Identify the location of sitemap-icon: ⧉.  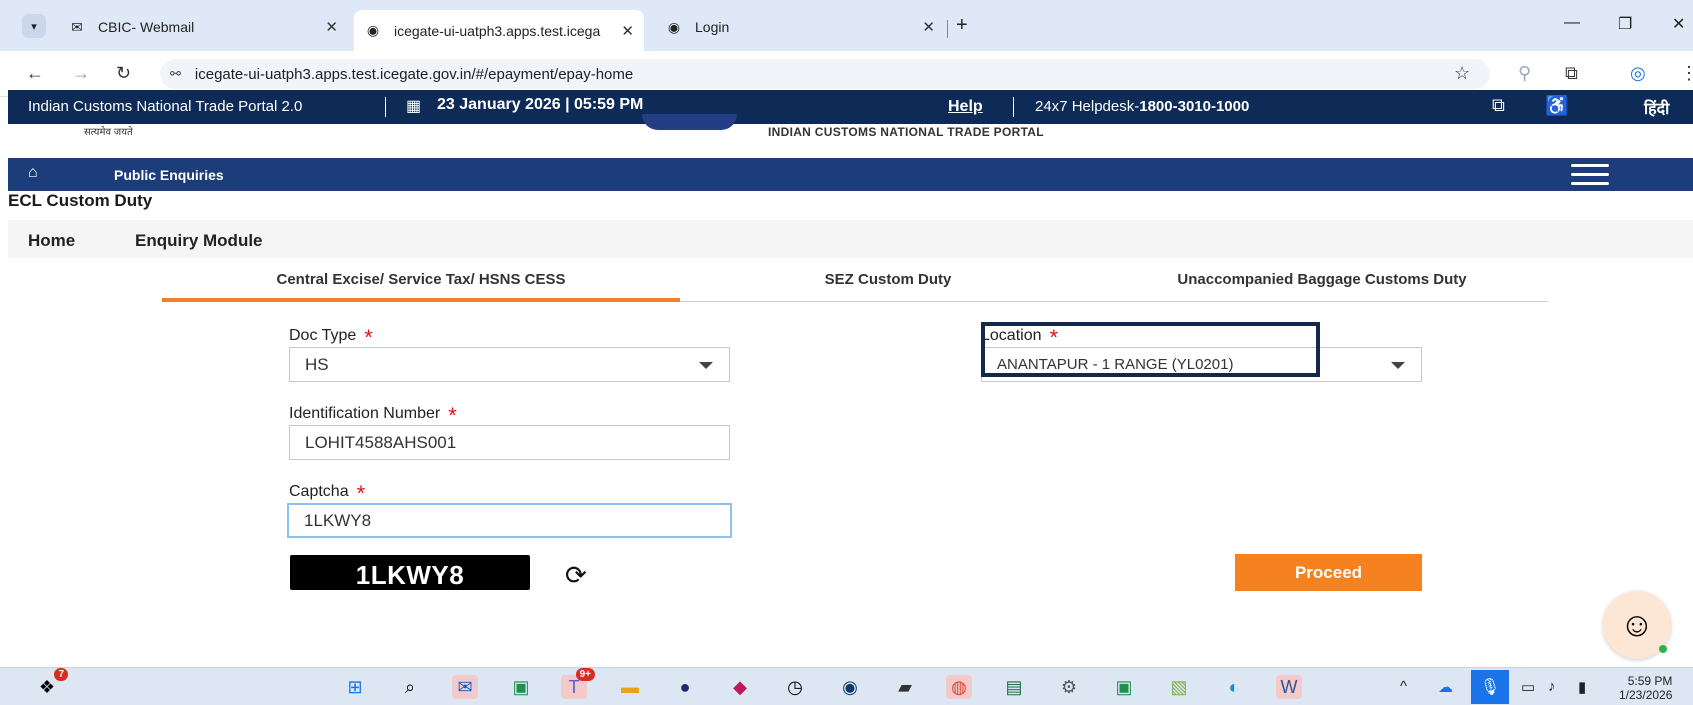
(1498, 105).